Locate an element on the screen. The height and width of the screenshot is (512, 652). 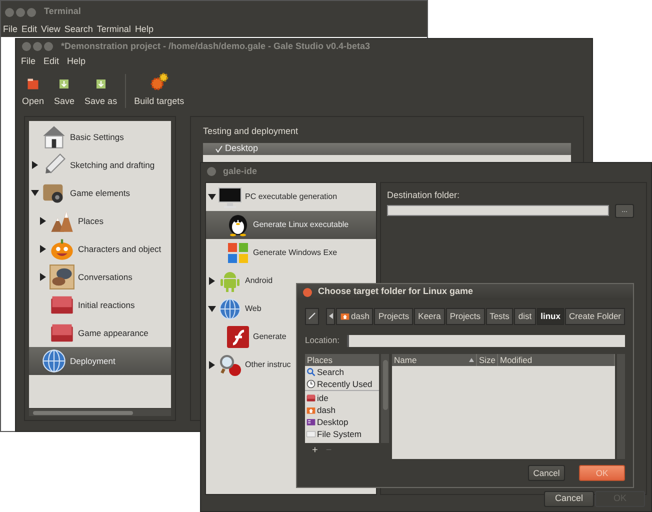
location-field is located at coordinates (485, 340).